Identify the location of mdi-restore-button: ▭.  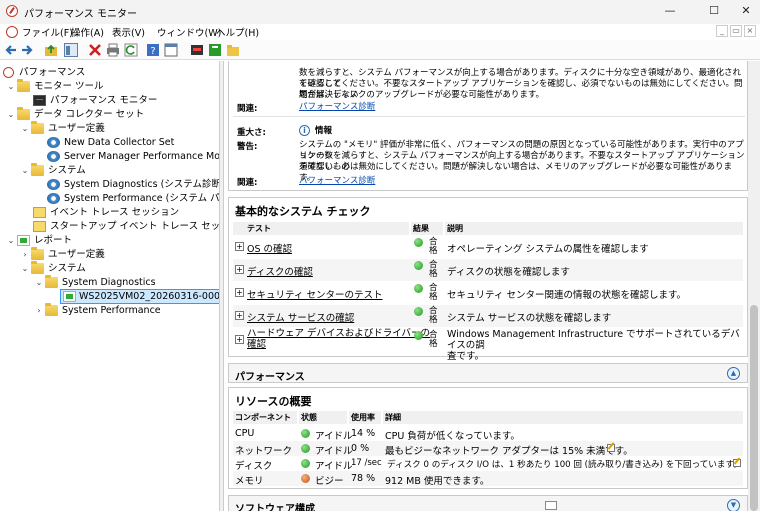
(736, 31).